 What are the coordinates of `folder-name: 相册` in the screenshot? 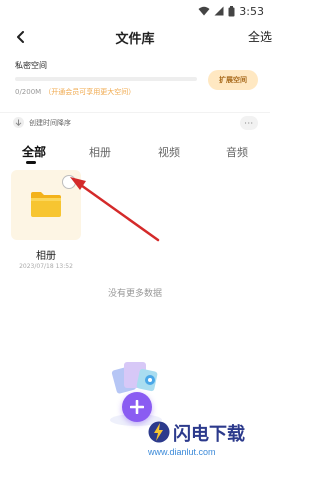 It's located at (46, 256).